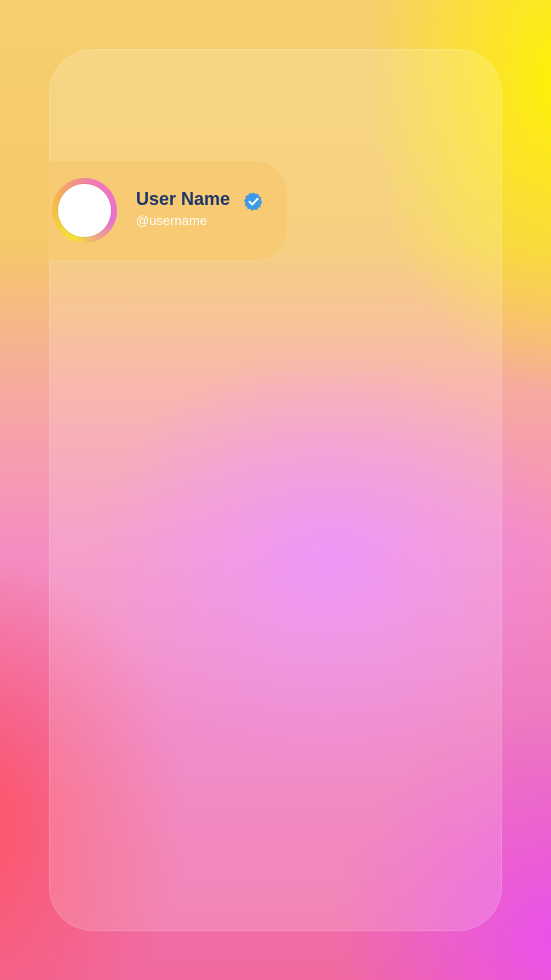 The image size is (551, 980). What do you see at coordinates (172, 220) in the screenshot?
I see `username-handle: @username` at bounding box center [172, 220].